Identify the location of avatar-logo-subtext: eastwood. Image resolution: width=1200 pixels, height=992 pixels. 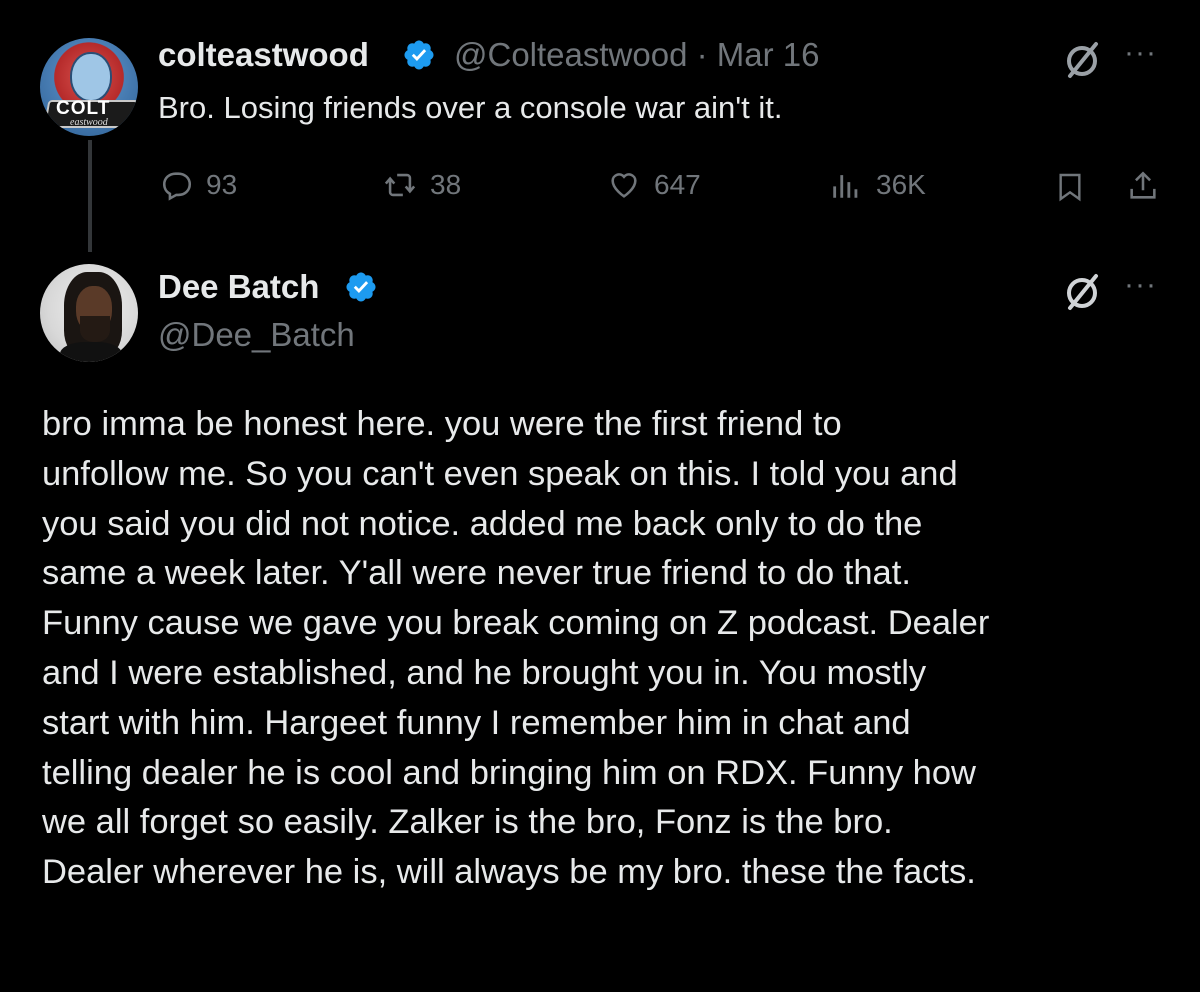
(89, 122).